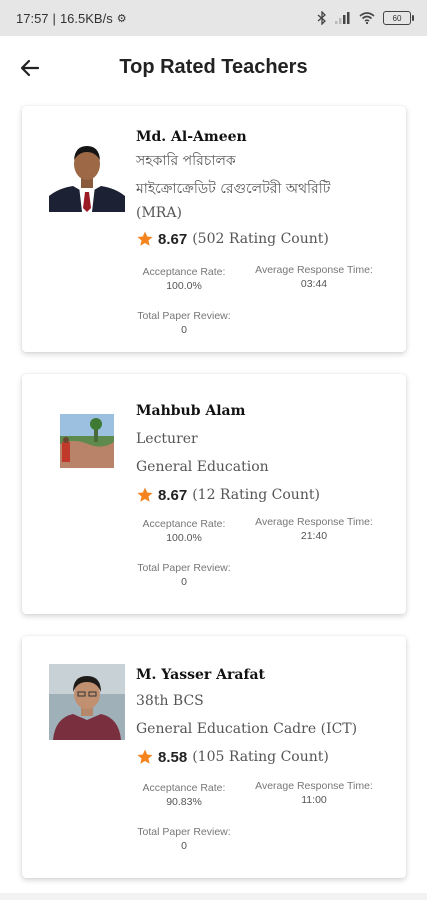 The height and width of the screenshot is (900, 427). Describe the element at coordinates (314, 536) in the screenshot. I see `response-time-value: 21:40` at that location.